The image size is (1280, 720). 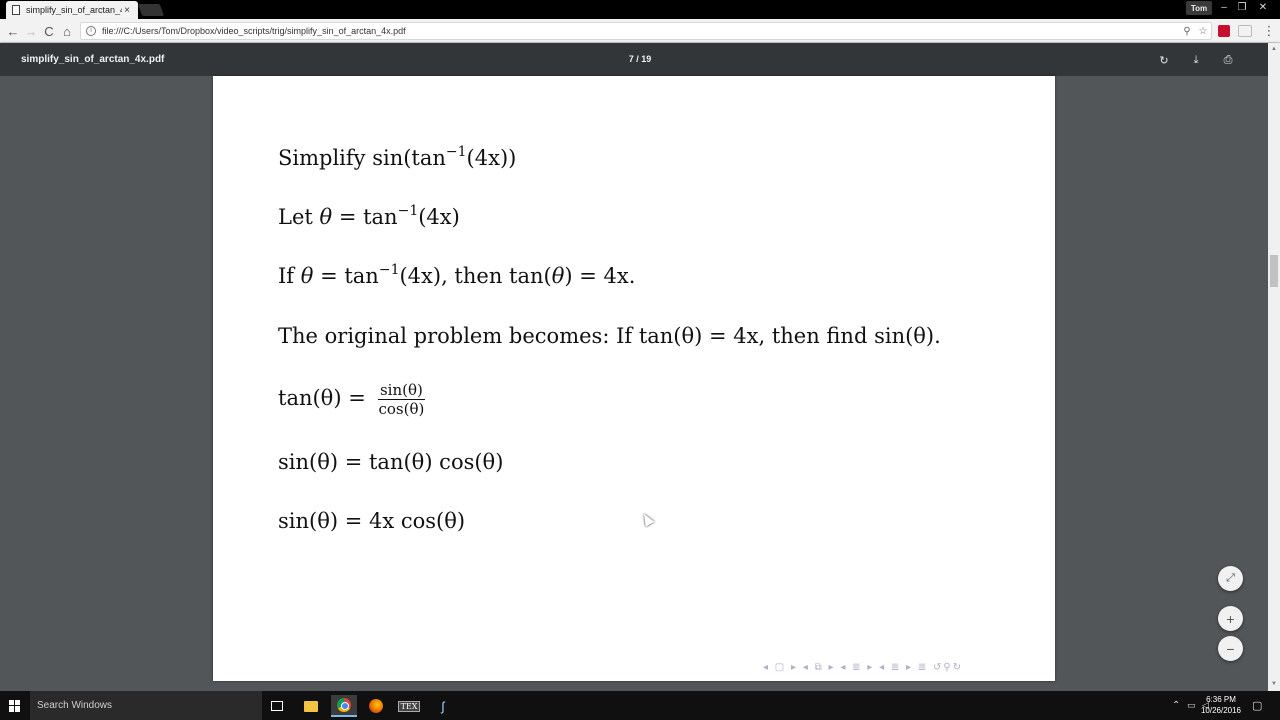 What do you see at coordinates (1203, 31) in the screenshot?
I see `bookmark-star-icon: ☆` at bounding box center [1203, 31].